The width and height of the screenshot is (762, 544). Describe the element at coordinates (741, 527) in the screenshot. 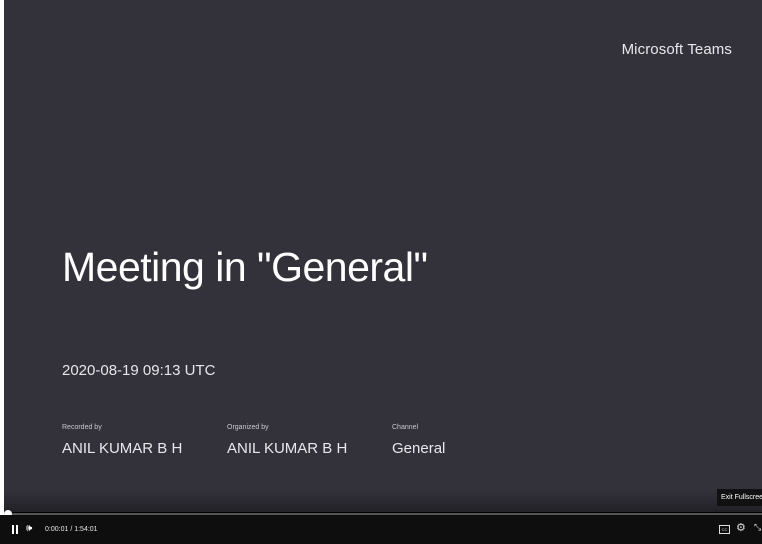

I see `gear-icon: ⚙` at that location.